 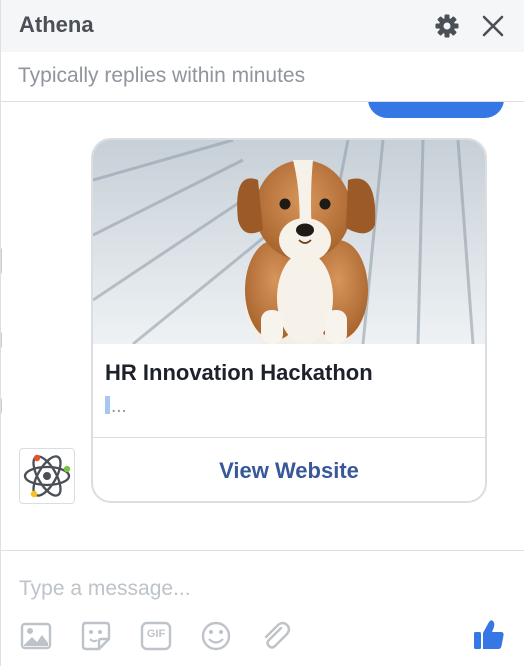 I want to click on view-website-label: View Website, so click(x=289, y=471).